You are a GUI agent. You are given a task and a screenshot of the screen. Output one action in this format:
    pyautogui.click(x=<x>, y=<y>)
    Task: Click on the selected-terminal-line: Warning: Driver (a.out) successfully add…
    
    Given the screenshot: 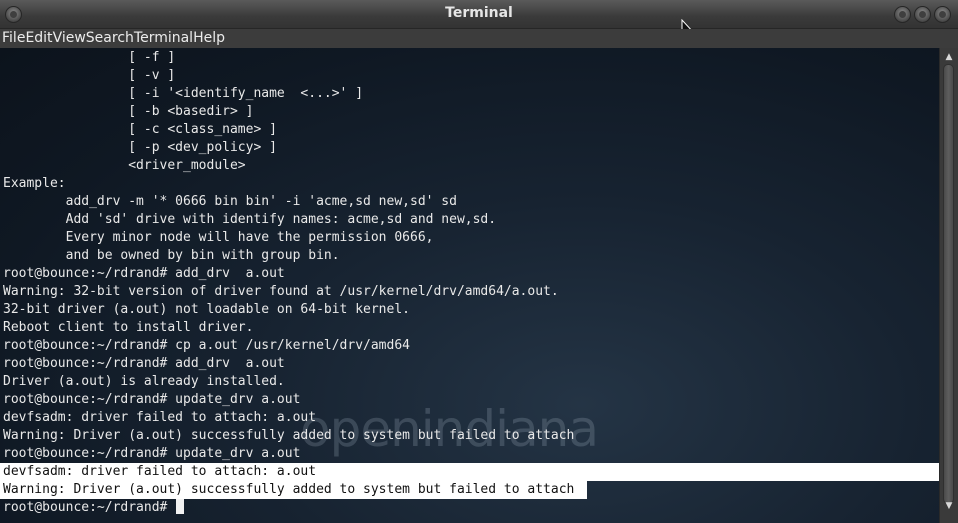 What is the action you would take?
    pyautogui.click(x=293, y=490)
    